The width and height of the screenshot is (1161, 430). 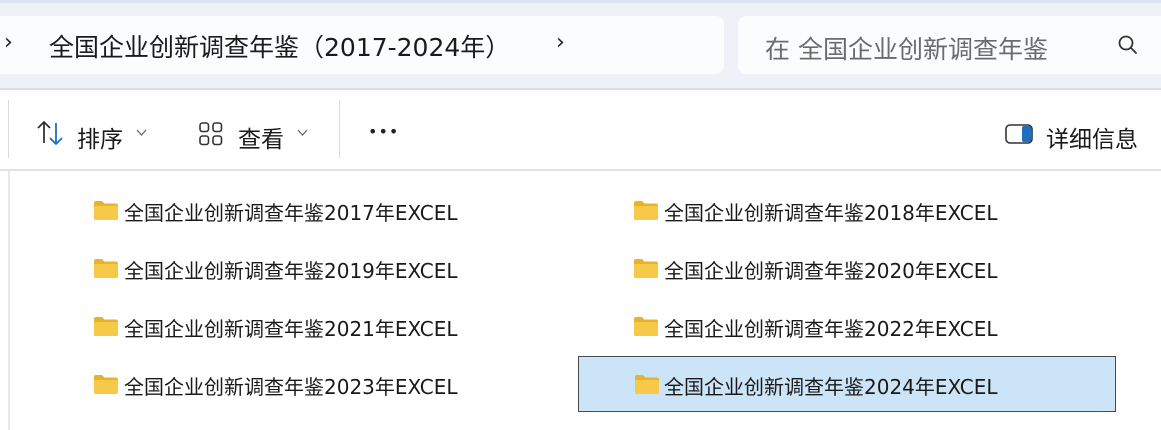 I want to click on folder-name: 全国企业创新调查年鉴2020年EXCEL, so click(x=831, y=271).